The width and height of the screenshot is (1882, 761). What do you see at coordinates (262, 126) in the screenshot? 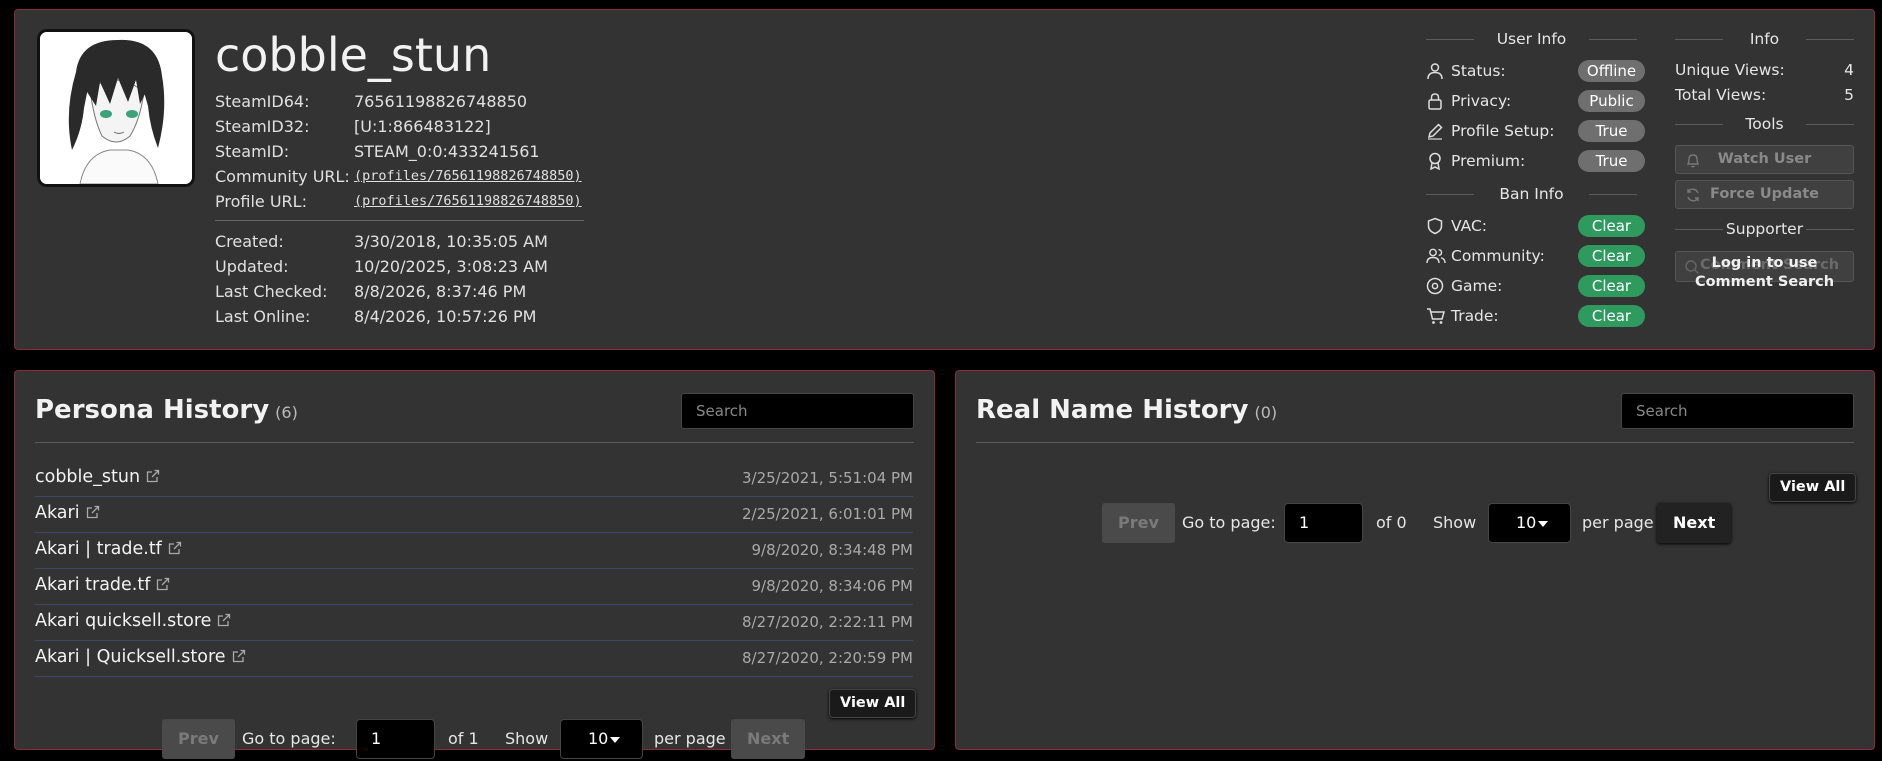
I see `info-label: SteamID32:` at bounding box center [262, 126].